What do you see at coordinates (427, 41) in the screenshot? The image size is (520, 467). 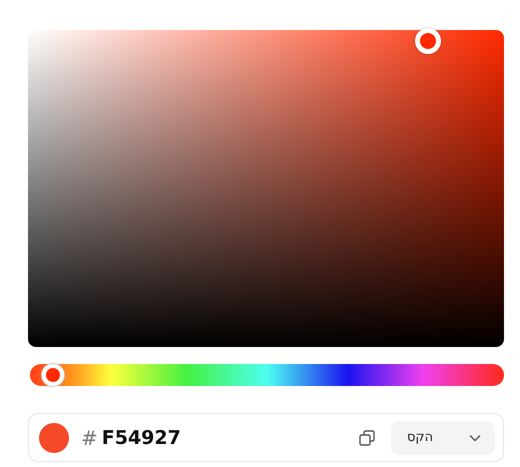 I see `color-area-handle` at bounding box center [427, 41].